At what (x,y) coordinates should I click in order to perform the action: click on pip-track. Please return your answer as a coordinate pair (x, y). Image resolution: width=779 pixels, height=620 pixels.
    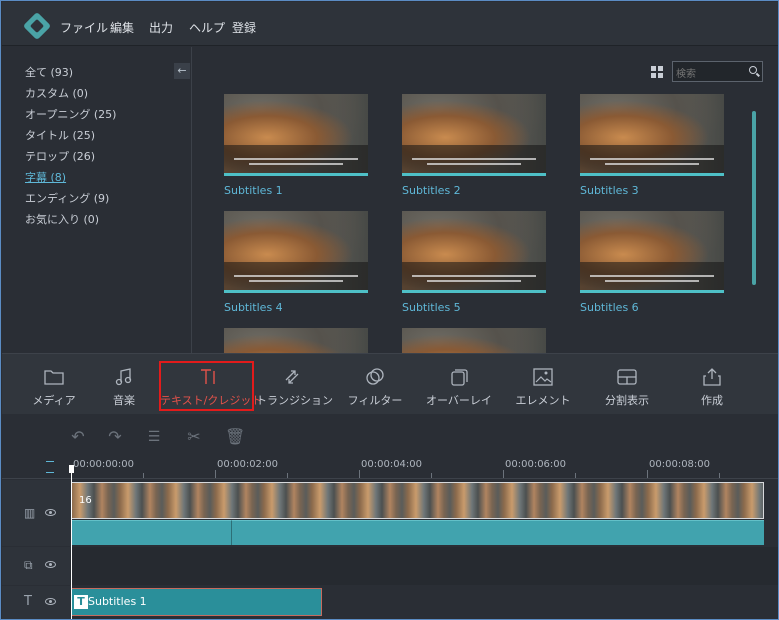
    Looking at the image, I should click on (424, 566).